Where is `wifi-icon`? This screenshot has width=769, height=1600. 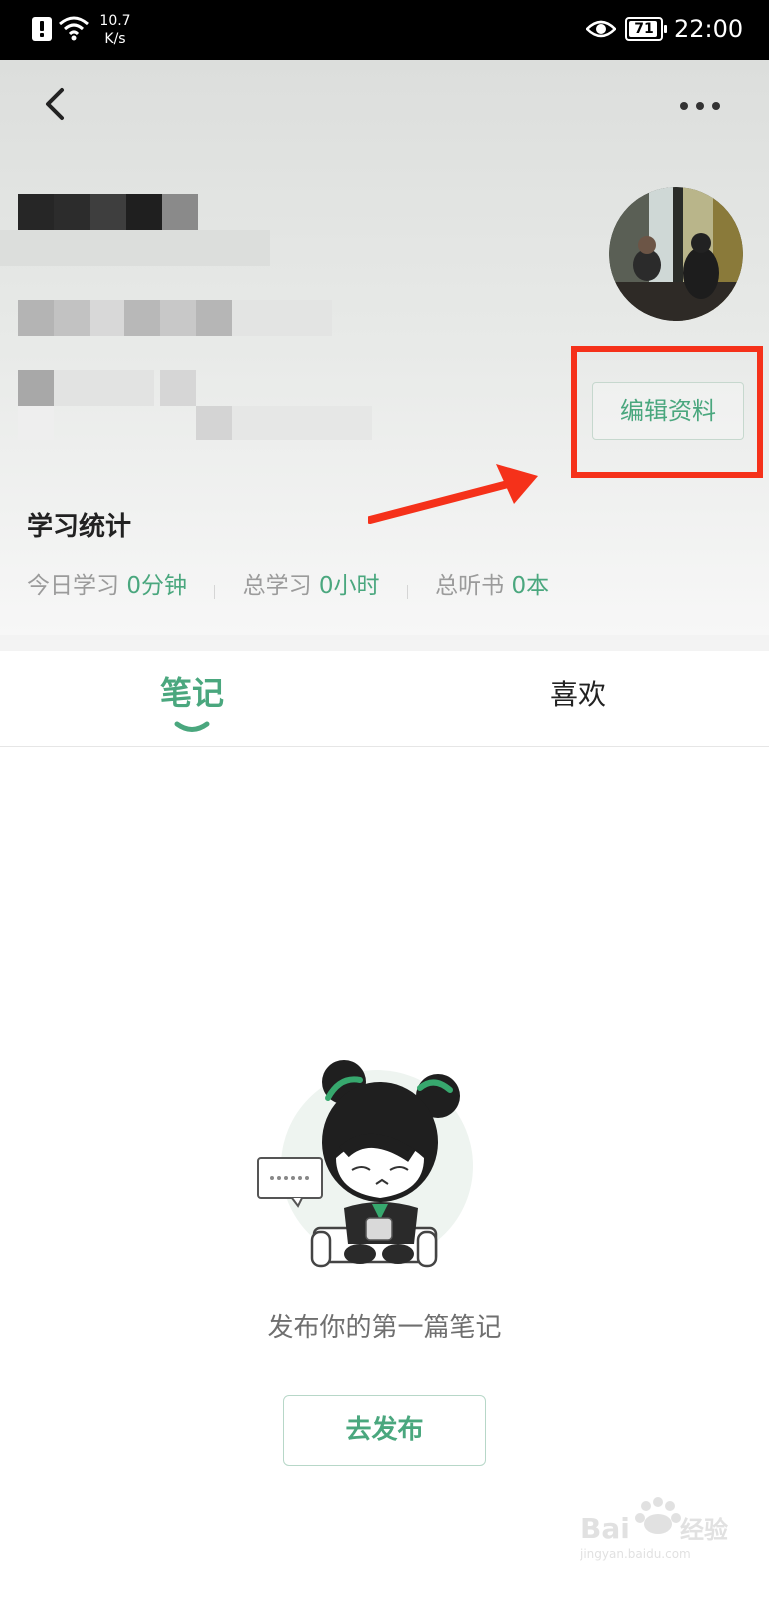
wifi-icon is located at coordinates (74, 28).